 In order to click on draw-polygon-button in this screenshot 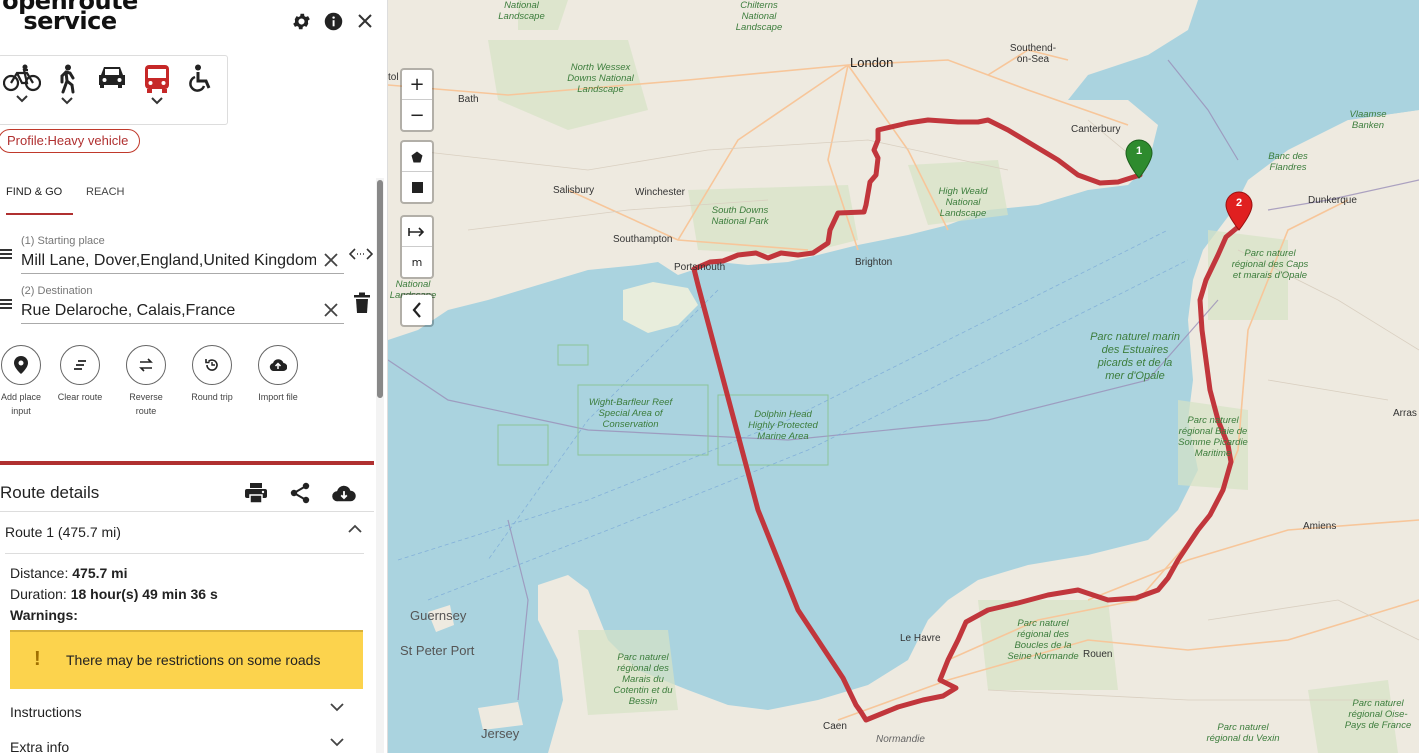, I will do `click(417, 157)`.